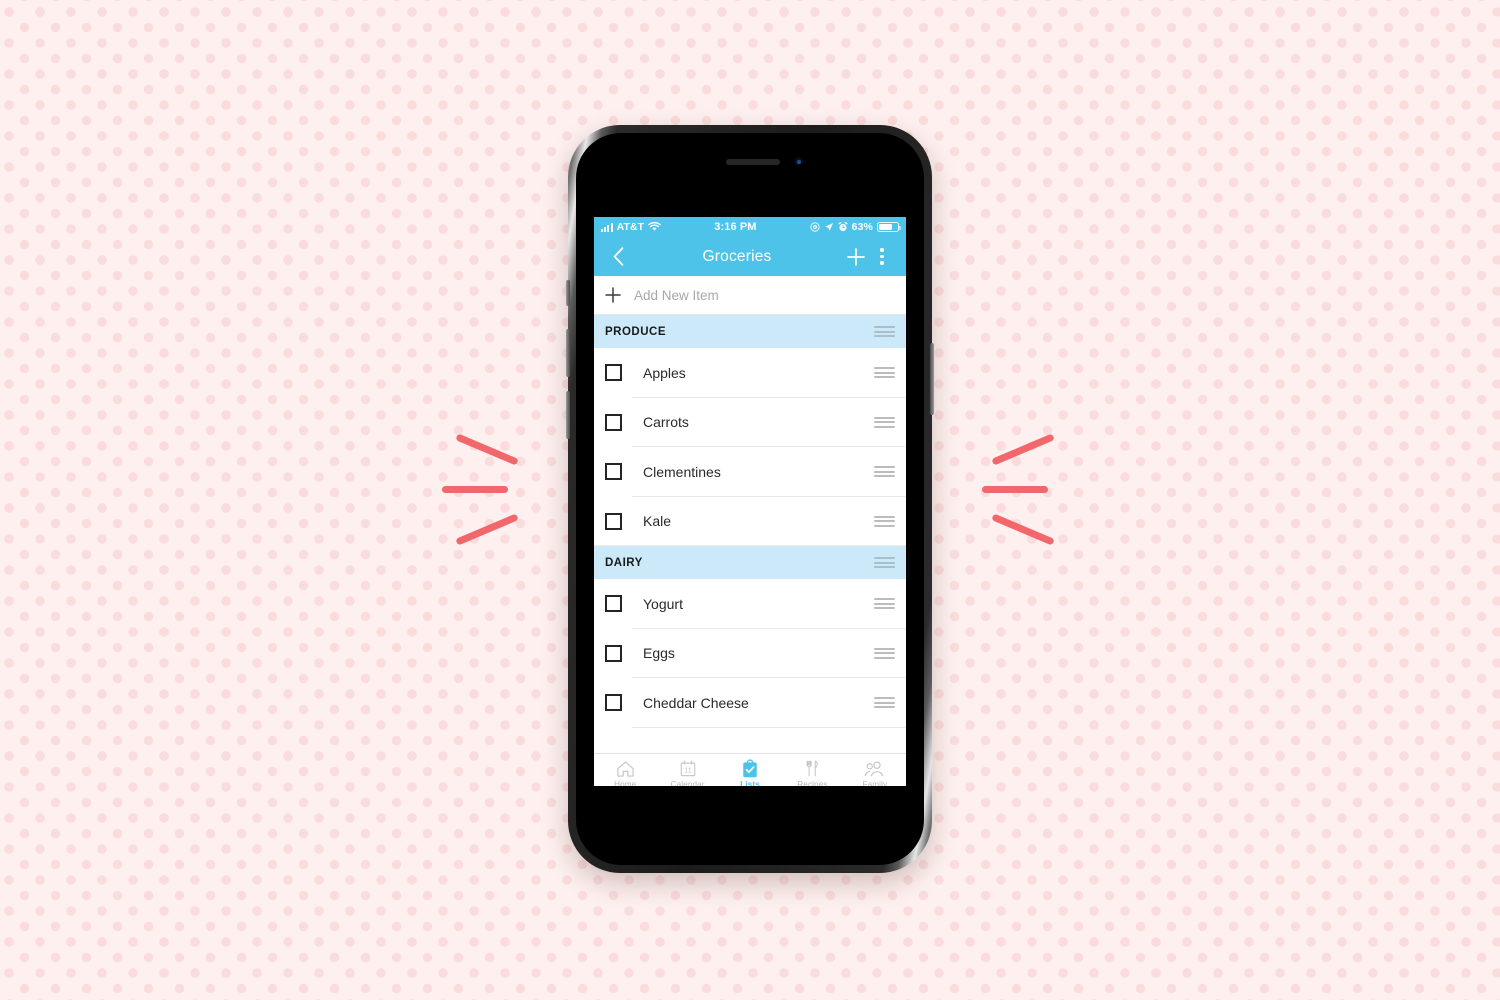  I want to click on tab-home: Home, so click(625, 770).